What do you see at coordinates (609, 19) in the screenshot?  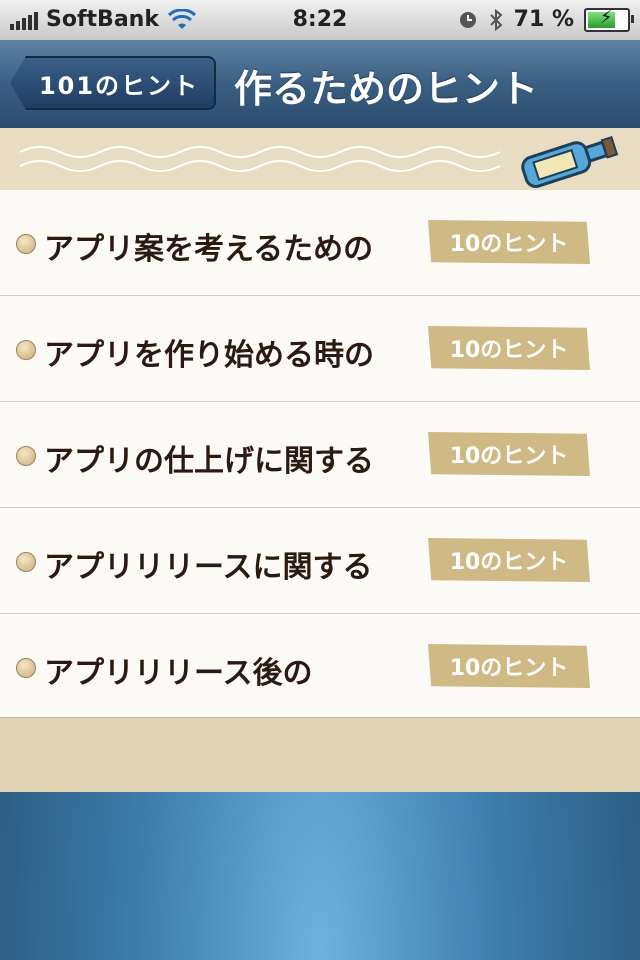 I see `battery-icon: ⚡` at bounding box center [609, 19].